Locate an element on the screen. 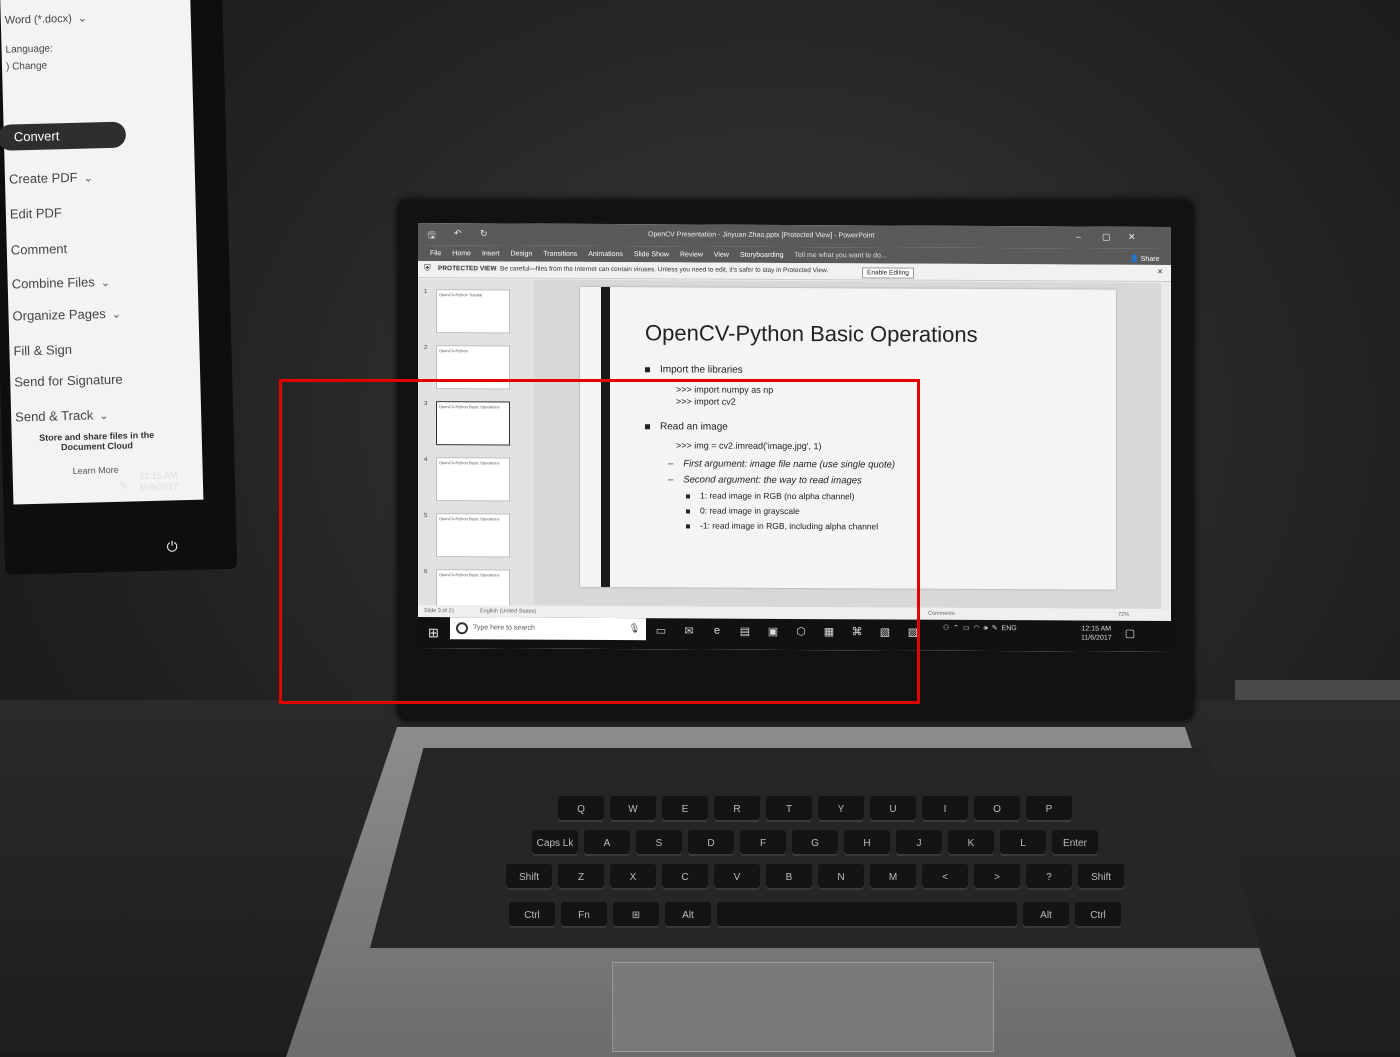  convert-button: Convert is located at coordinates (63, 136).